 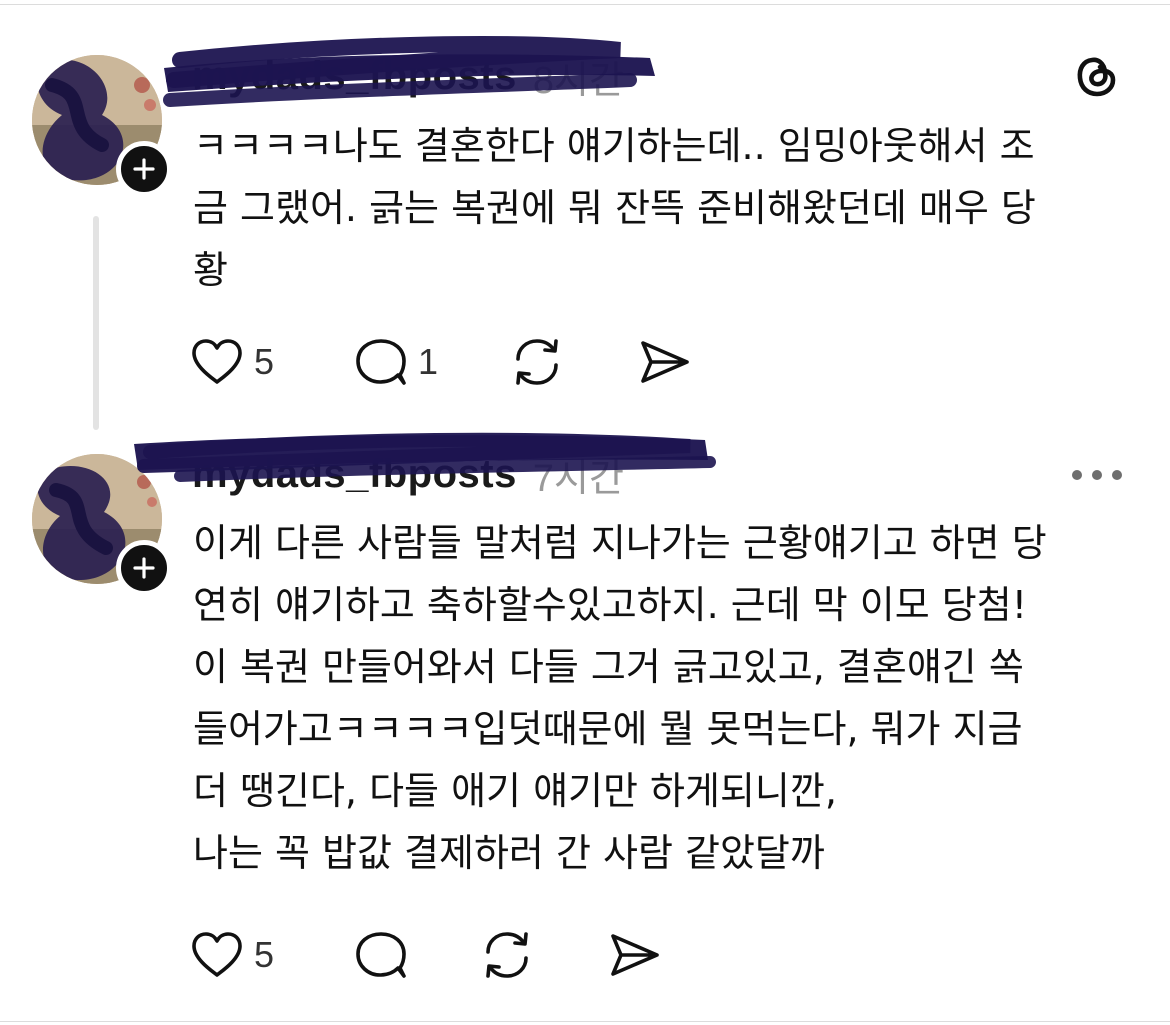 What do you see at coordinates (578, 80) in the screenshot?
I see `timestamp: 8시간` at bounding box center [578, 80].